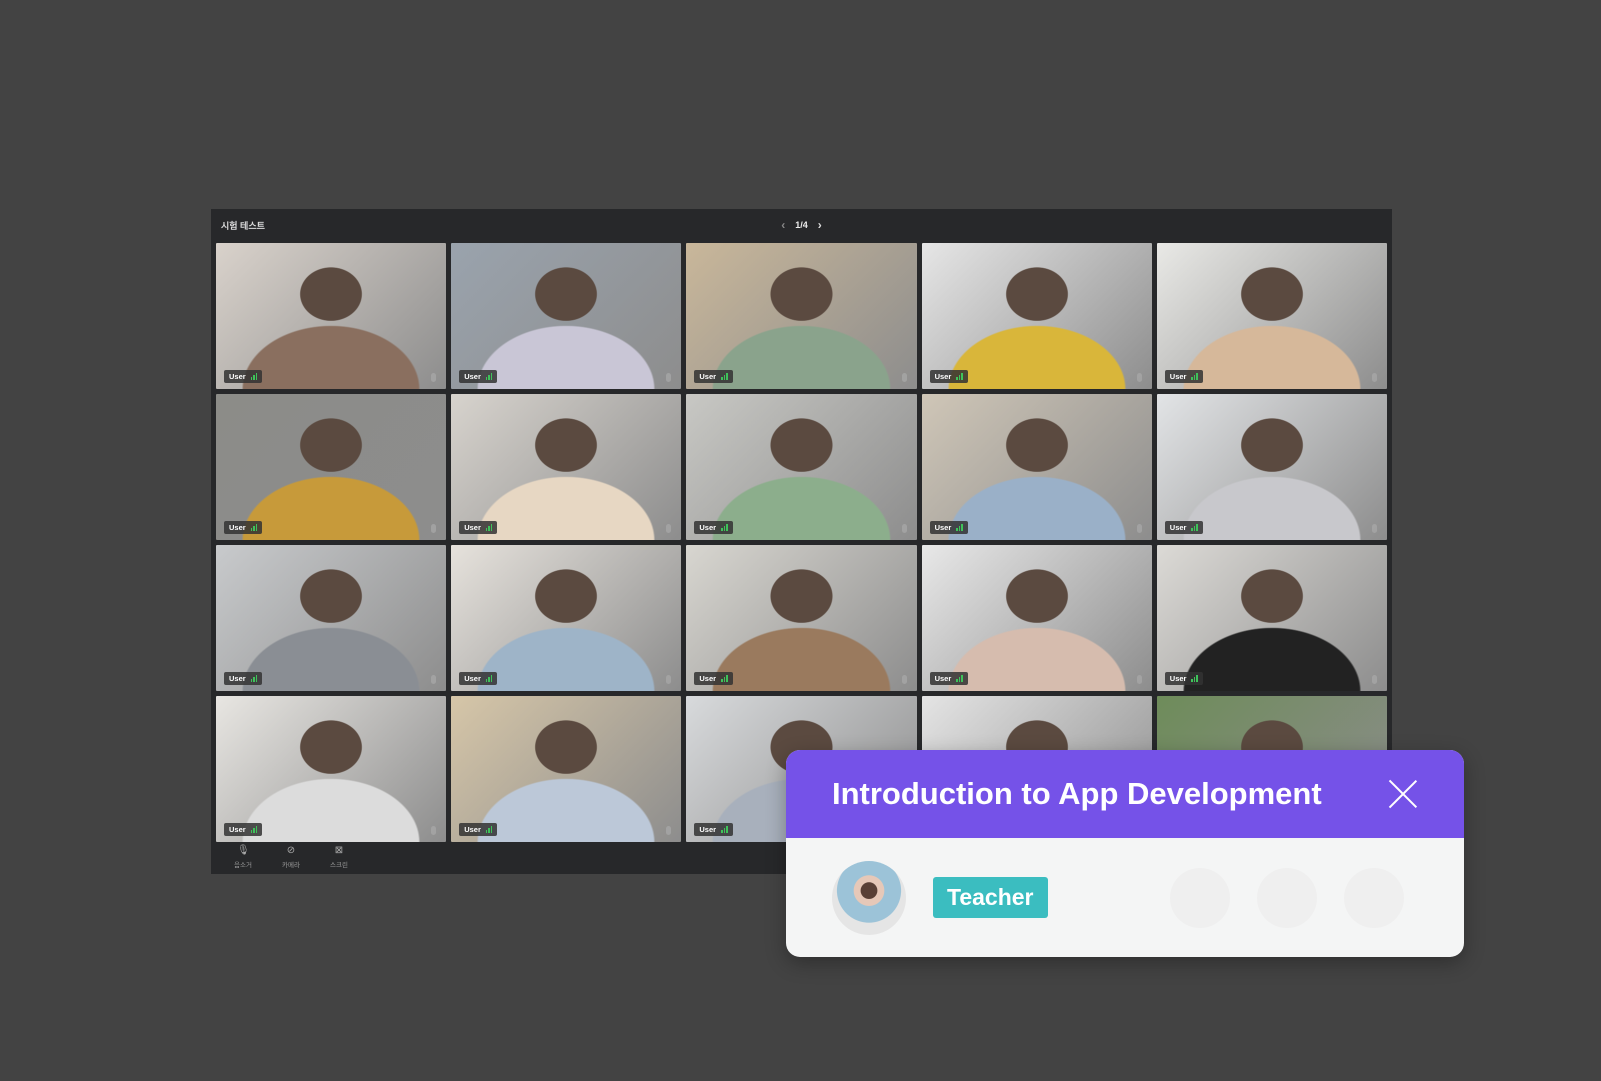 This screenshot has height=1081, width=1601. I want to click on screen-off-icon: ⊠, so click(339, 850).